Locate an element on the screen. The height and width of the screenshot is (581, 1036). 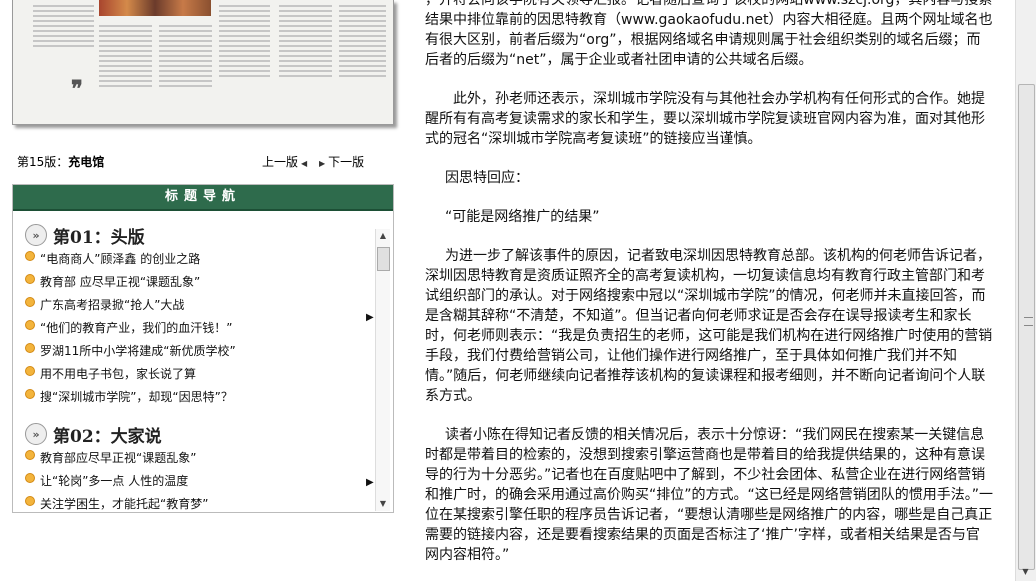
nav-item: 让“轮岗”多一点 人性的温度 is located at coordinates (116, 480).